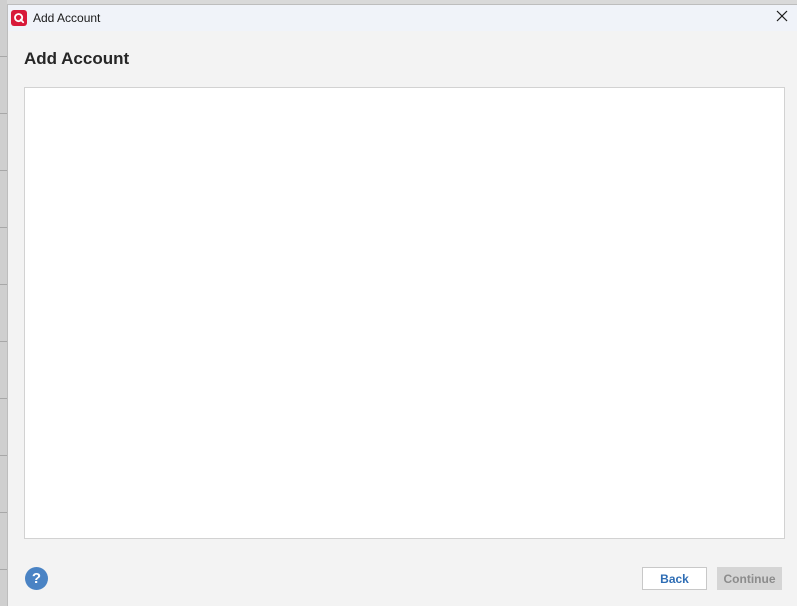 The image size is (797, 606). Describe the element at coordinates (67, 18) in the screenshot. I see `window-title: Add Account` at that location.